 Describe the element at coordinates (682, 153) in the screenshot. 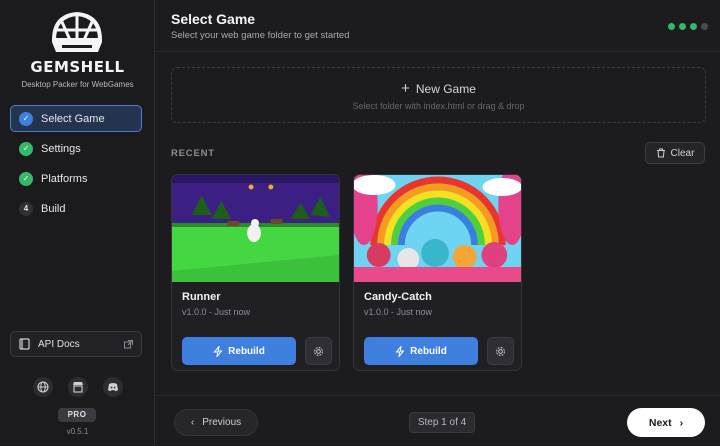

I see `clear-label: Clear` at that location.